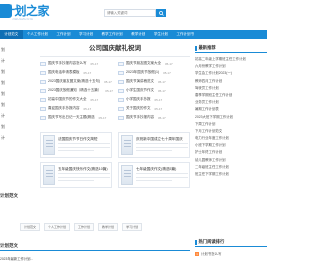  Describe the element at coordinates (138, 34) in the screenshot. I see `nav-item: 教学计划` at that location.